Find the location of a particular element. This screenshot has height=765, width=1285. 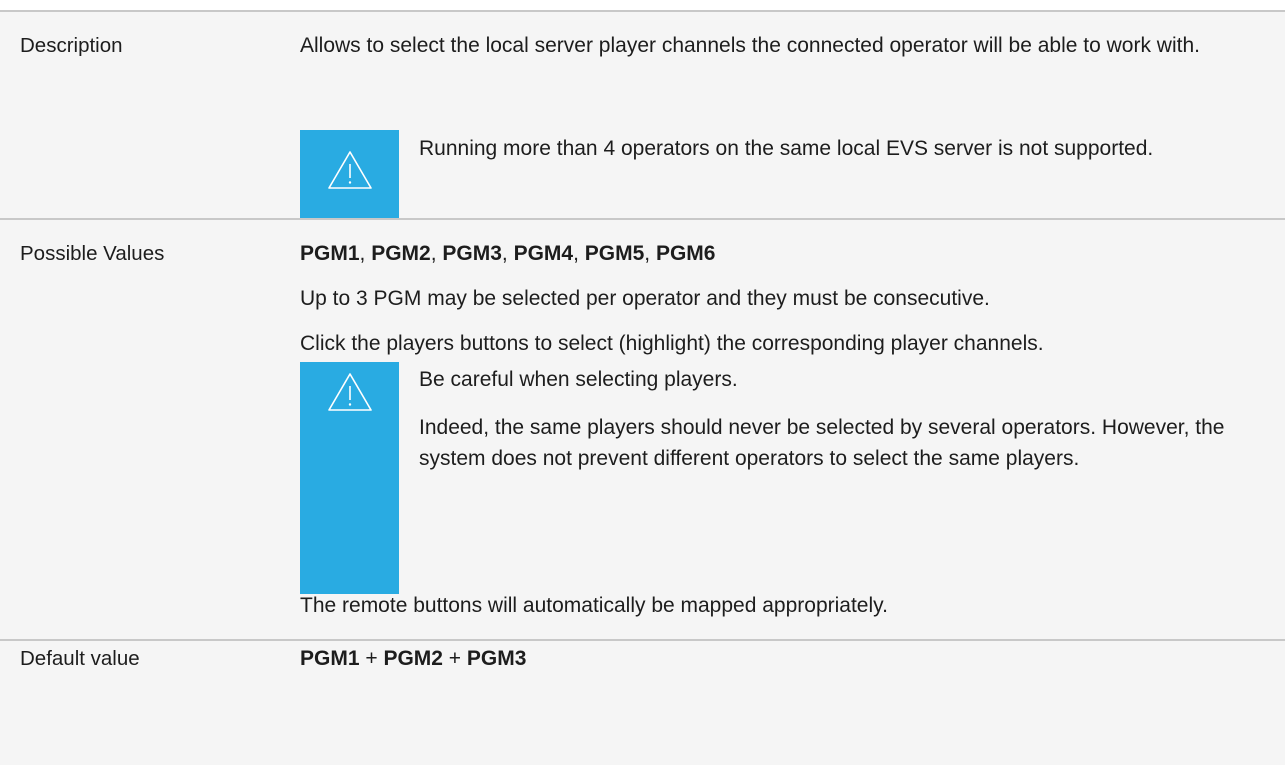

possible-values-label: Possible Values is located at coordinates (92, 253).